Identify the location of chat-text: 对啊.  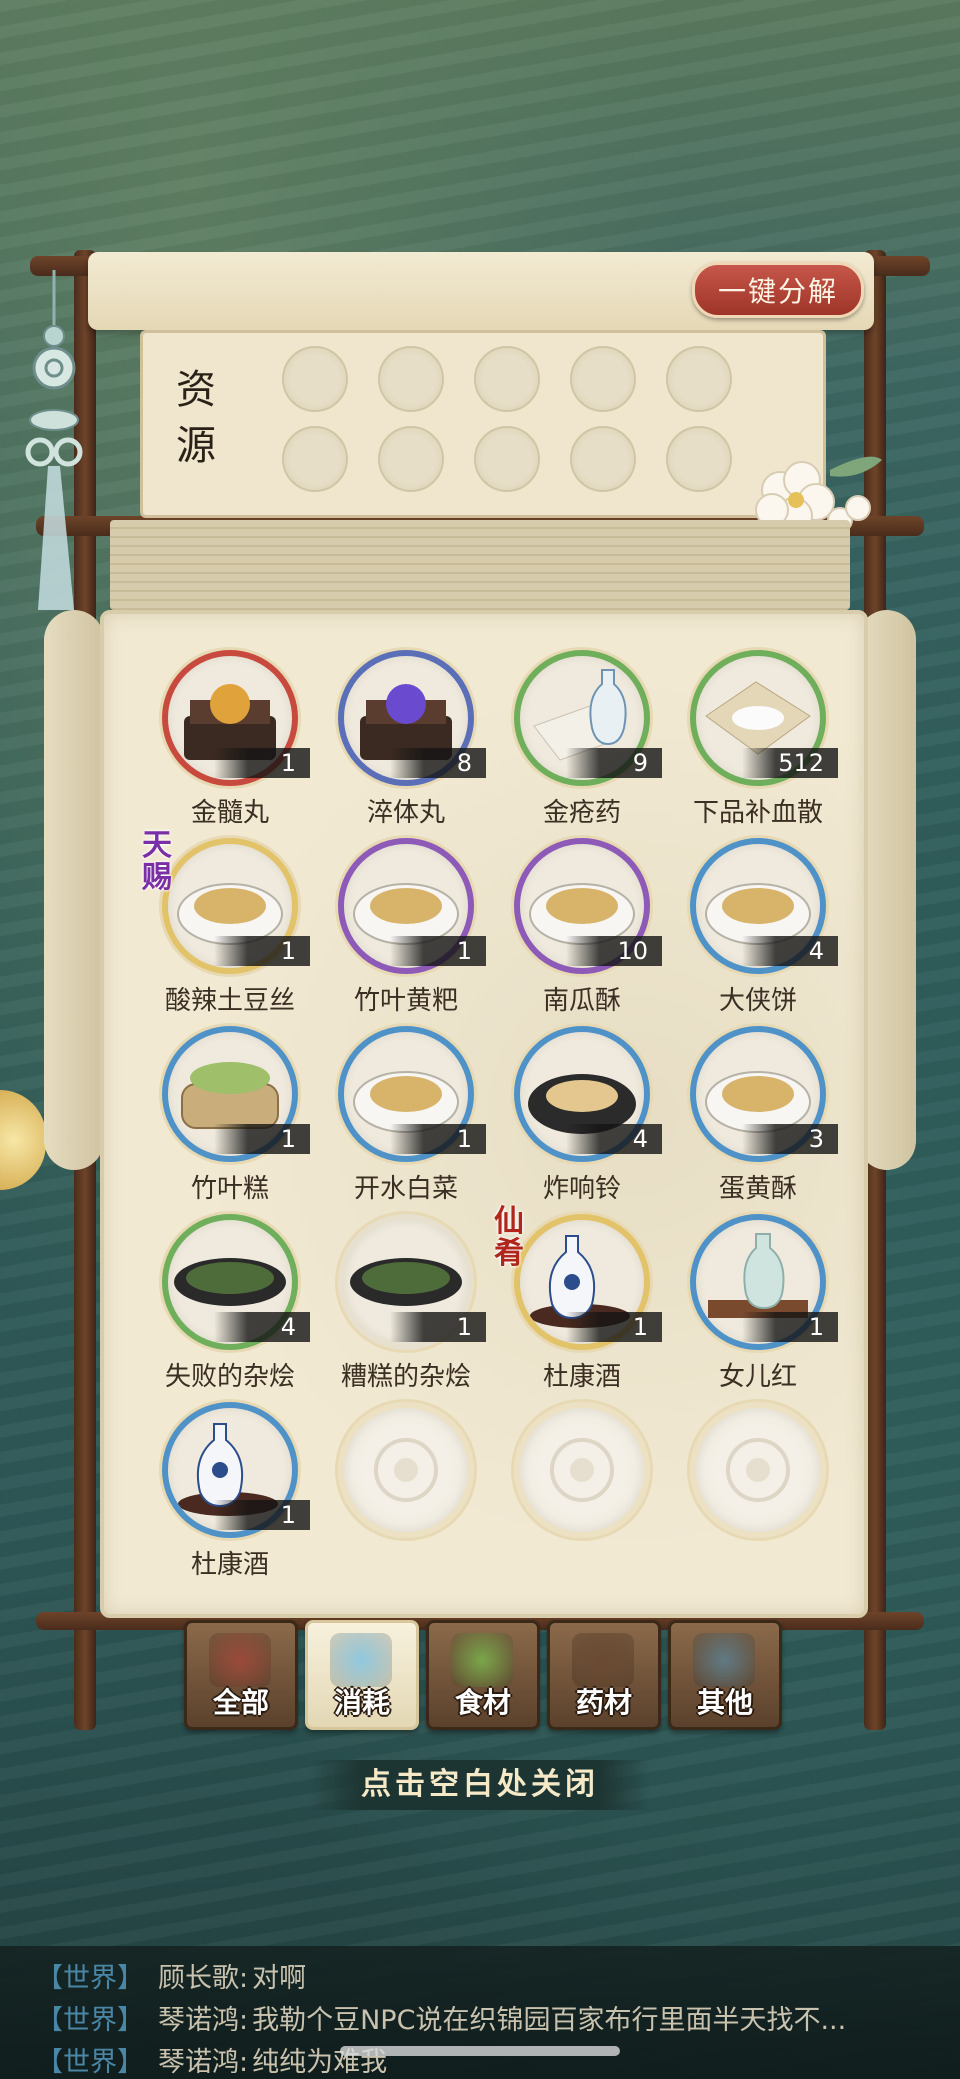
(279, 1978).